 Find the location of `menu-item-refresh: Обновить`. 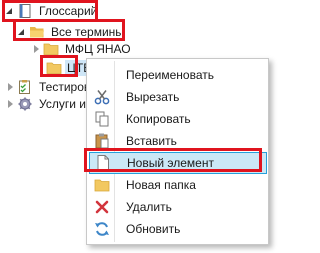

menu-item-refresh: Обновить is located at coordinates (178, 229).